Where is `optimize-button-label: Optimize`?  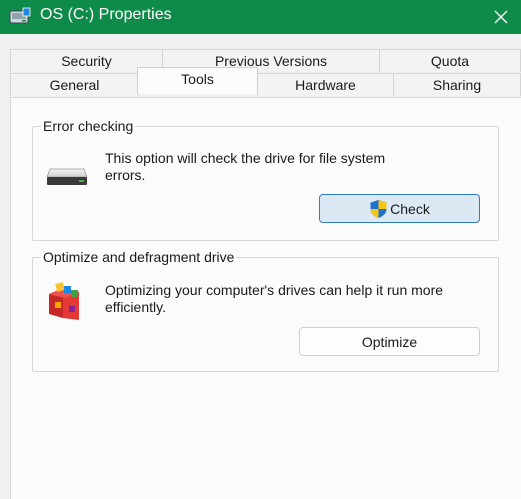 optimize-button-label: Optimize is located at coordinates (389, 341).